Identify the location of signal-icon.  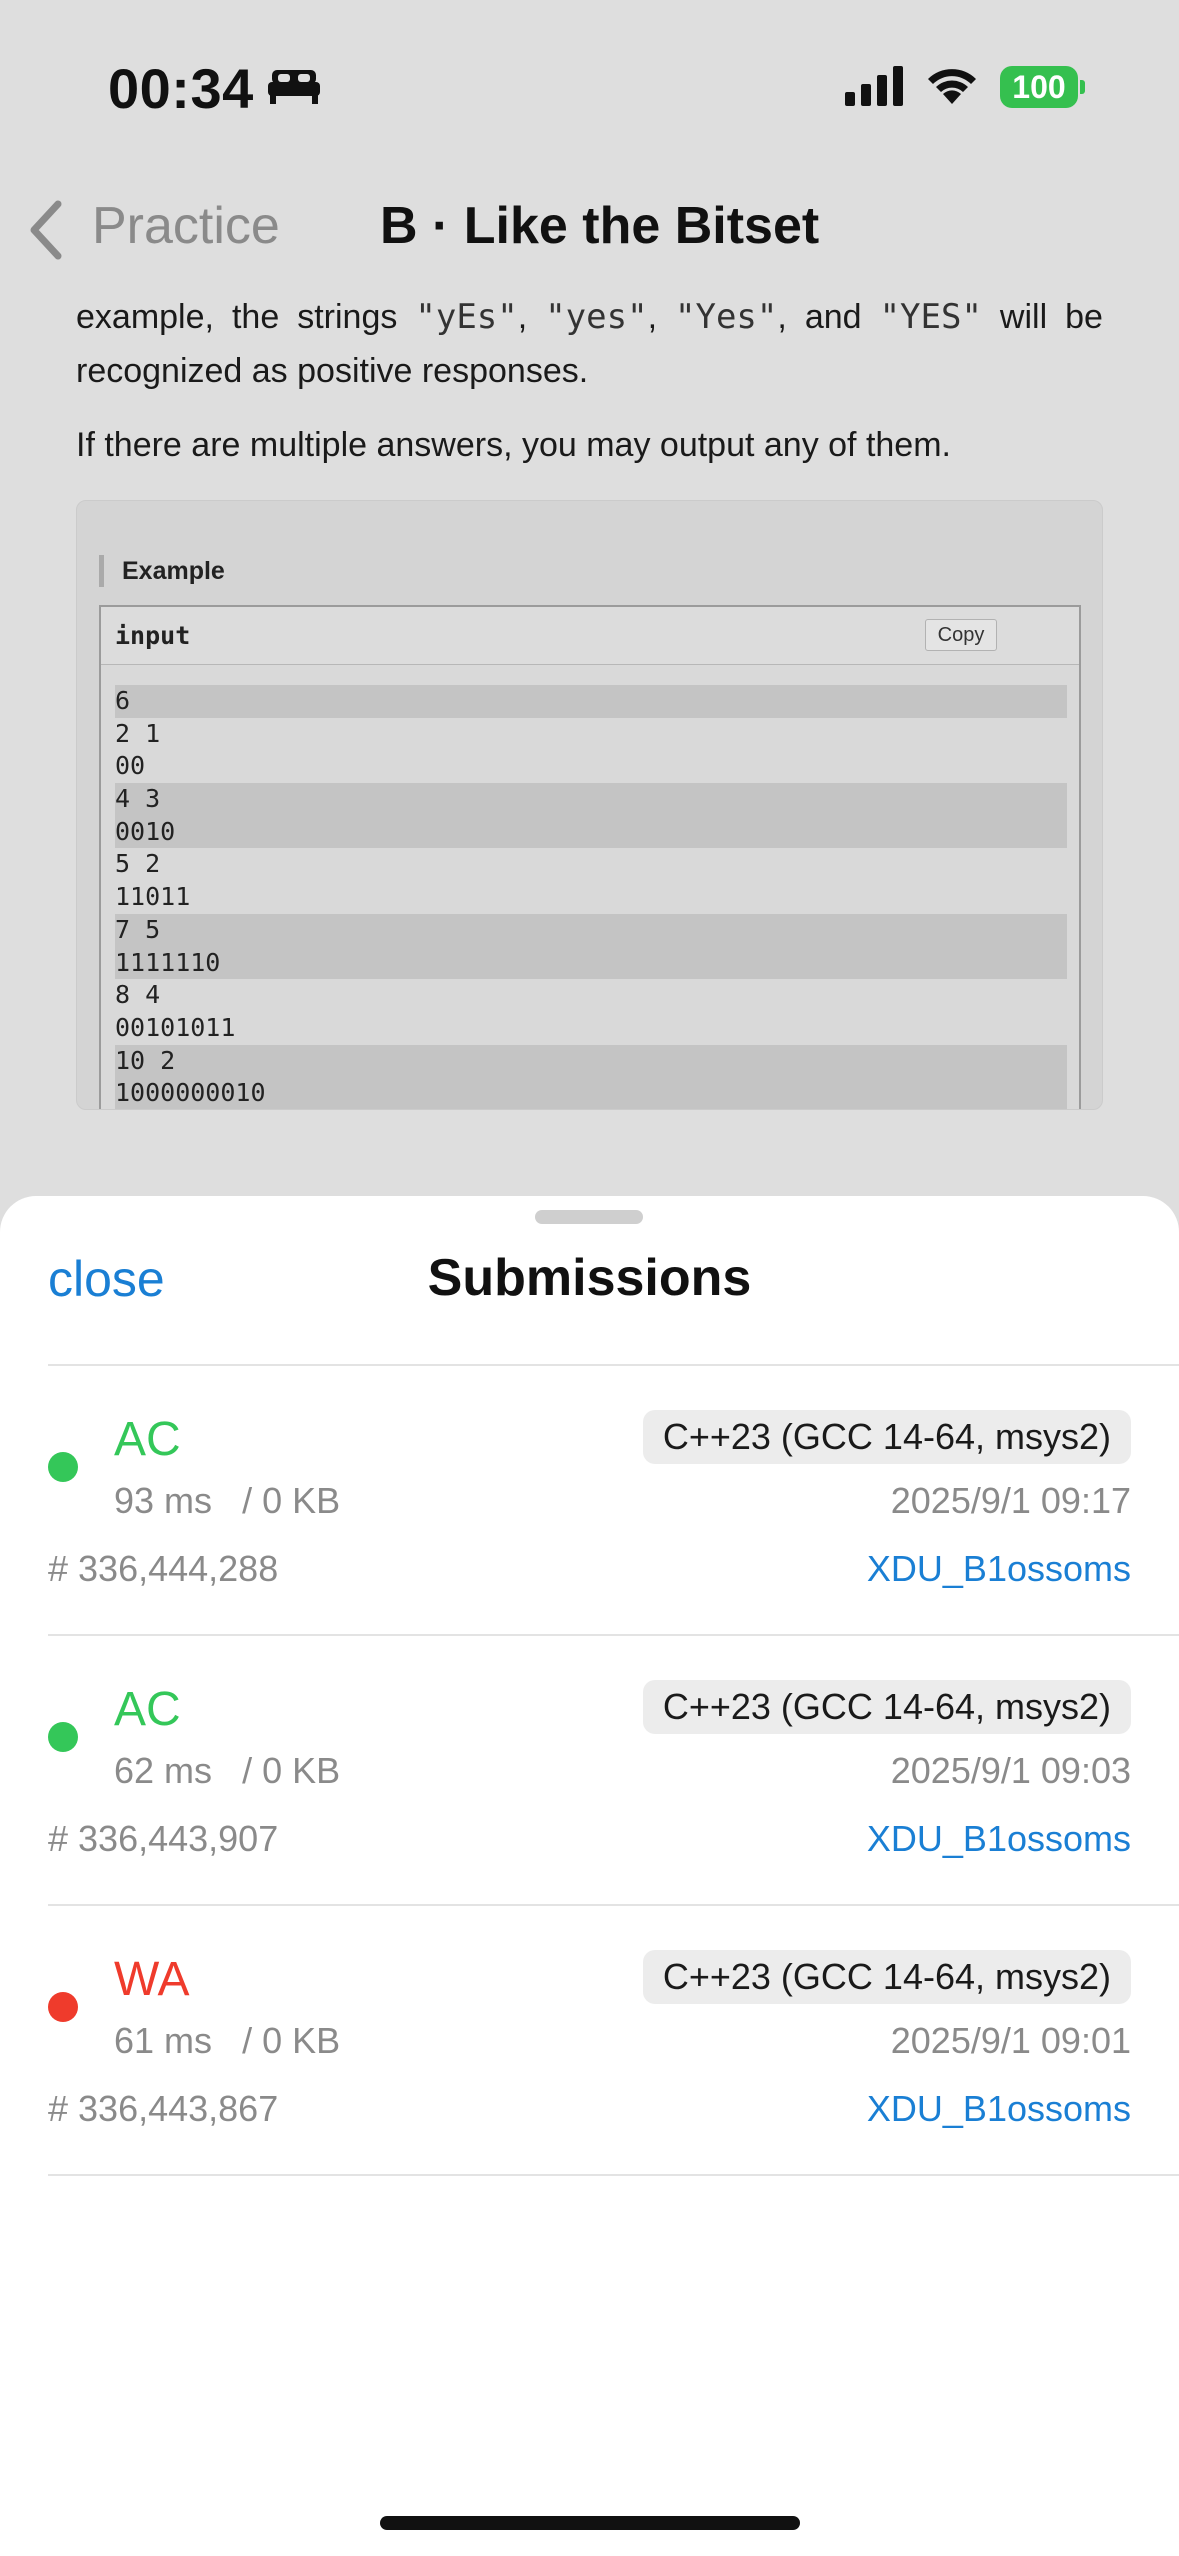
(874, 86).